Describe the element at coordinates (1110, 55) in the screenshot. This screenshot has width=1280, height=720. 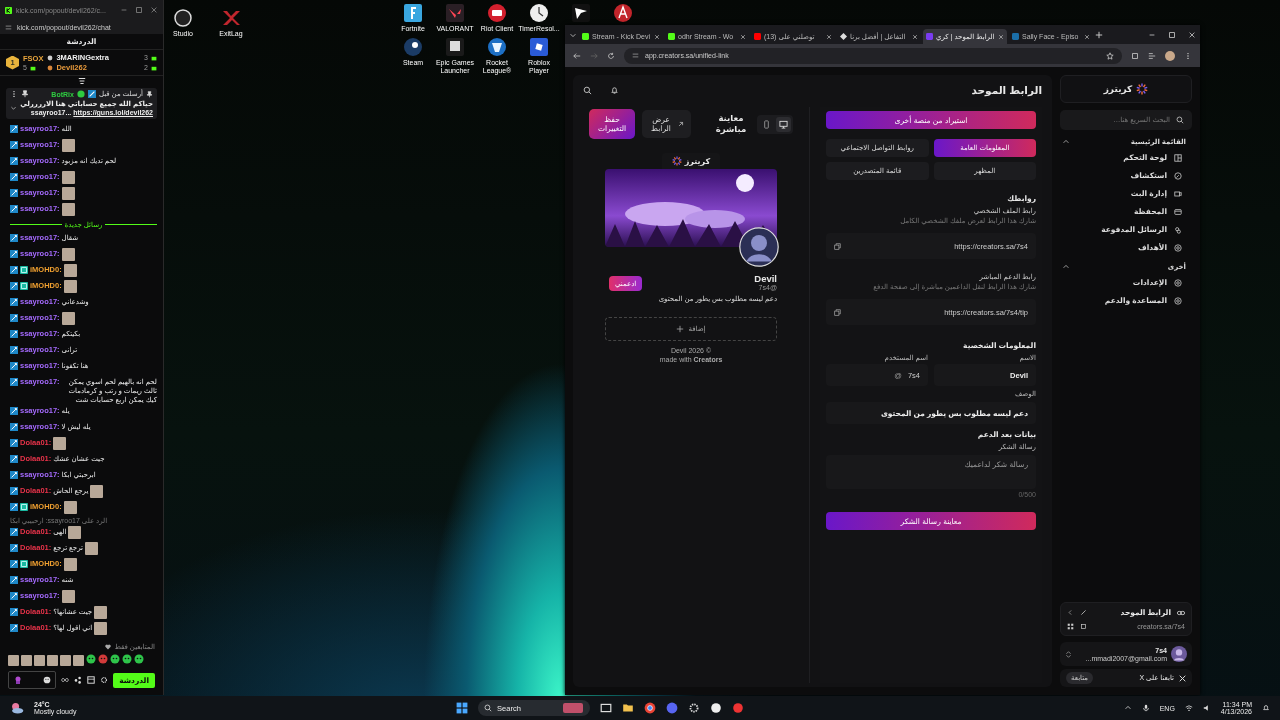
I see `bookmark-star-icon` at that location.